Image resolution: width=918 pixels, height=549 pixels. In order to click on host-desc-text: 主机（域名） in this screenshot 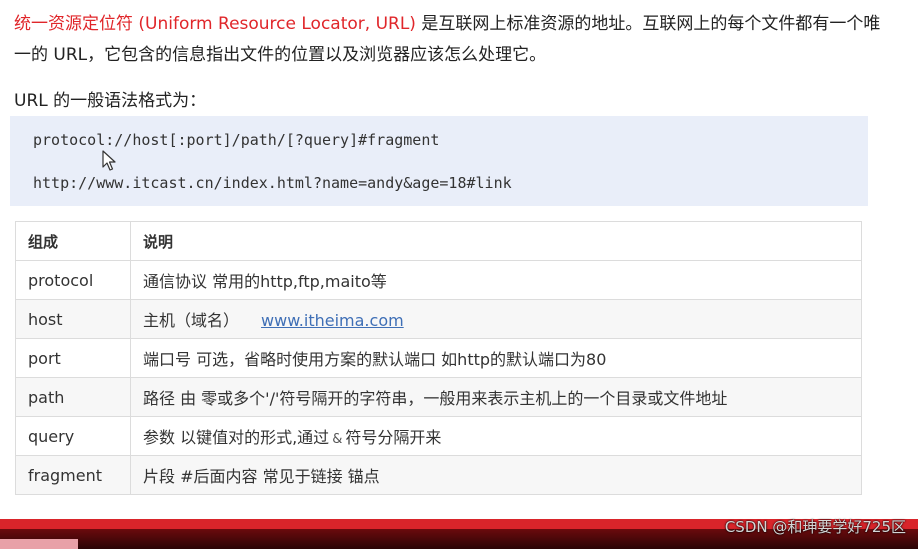, I will do `click(191, 320)`.